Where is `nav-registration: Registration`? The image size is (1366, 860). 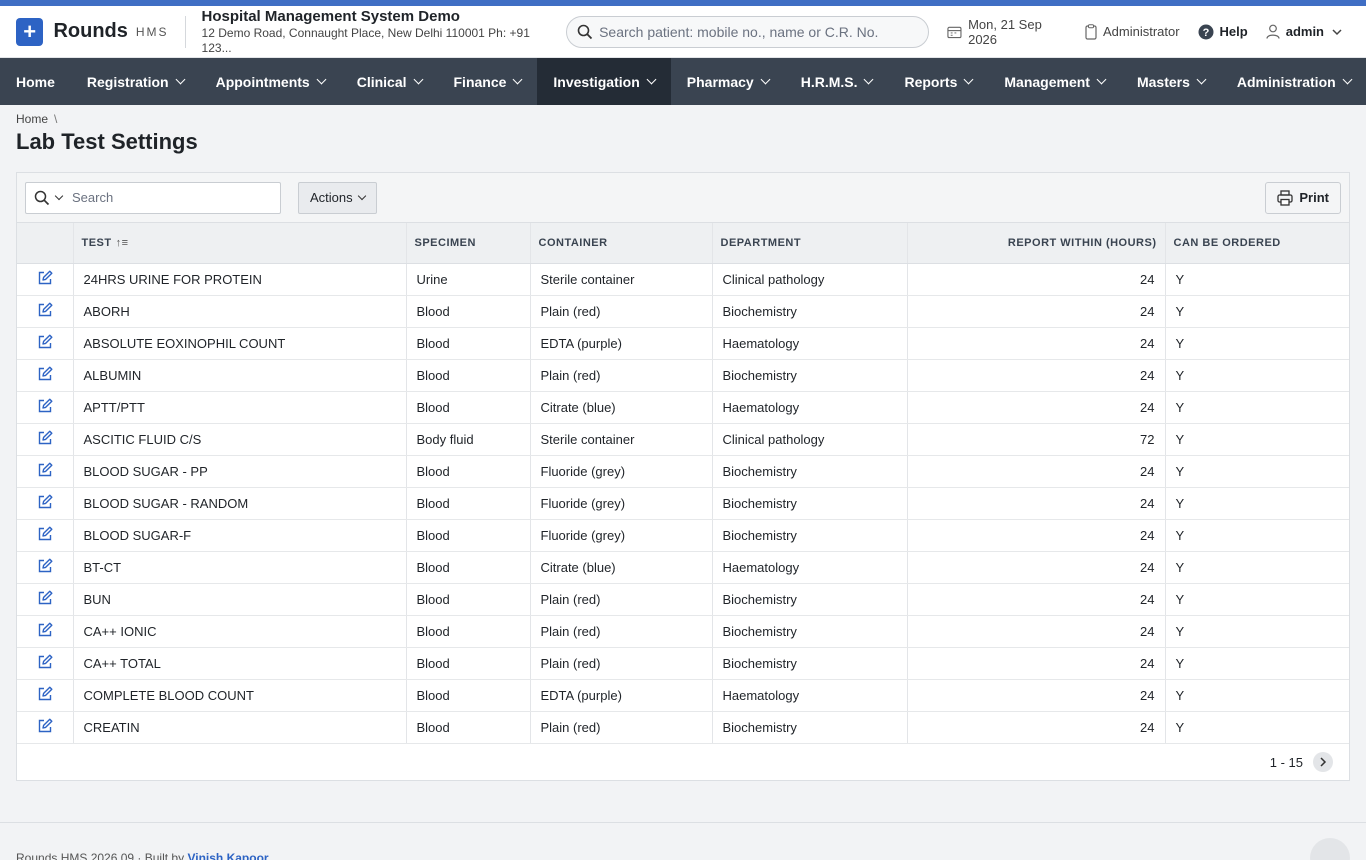
nav-registration: Registration is located at coordinates (135, 81).